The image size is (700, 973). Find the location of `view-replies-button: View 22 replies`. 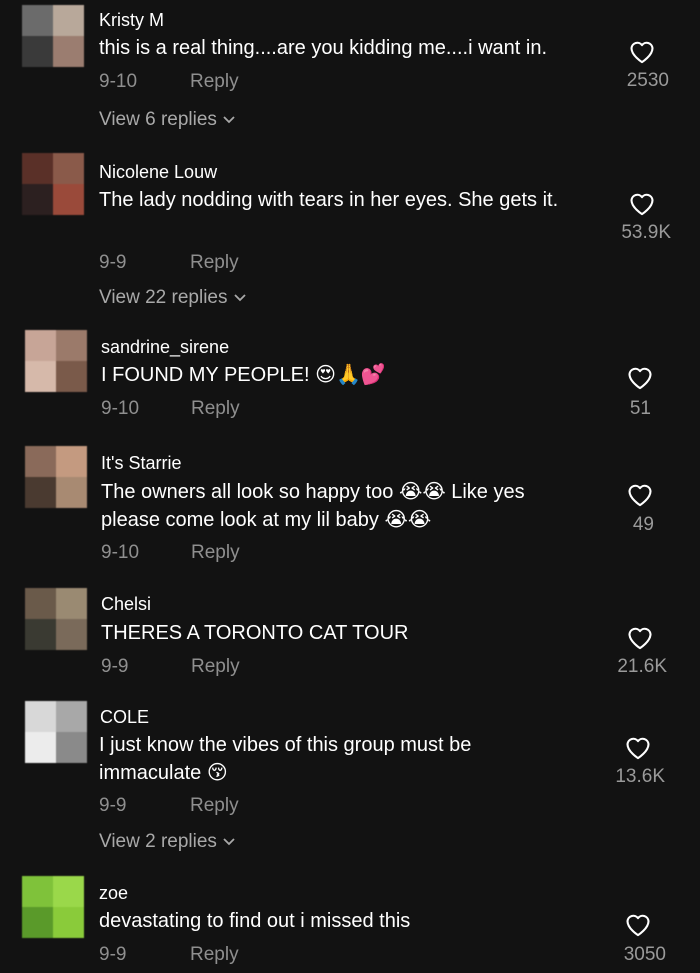

view-replies-button: View 22 replies is located at coordinates (172, 297).